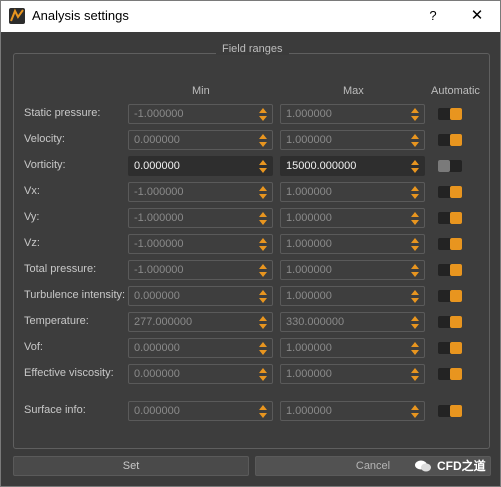  What do you see at coordinates (450, 166) in the screenshot?
I see `automatic-toggle-vorticity` at bounding box center [450, 166].